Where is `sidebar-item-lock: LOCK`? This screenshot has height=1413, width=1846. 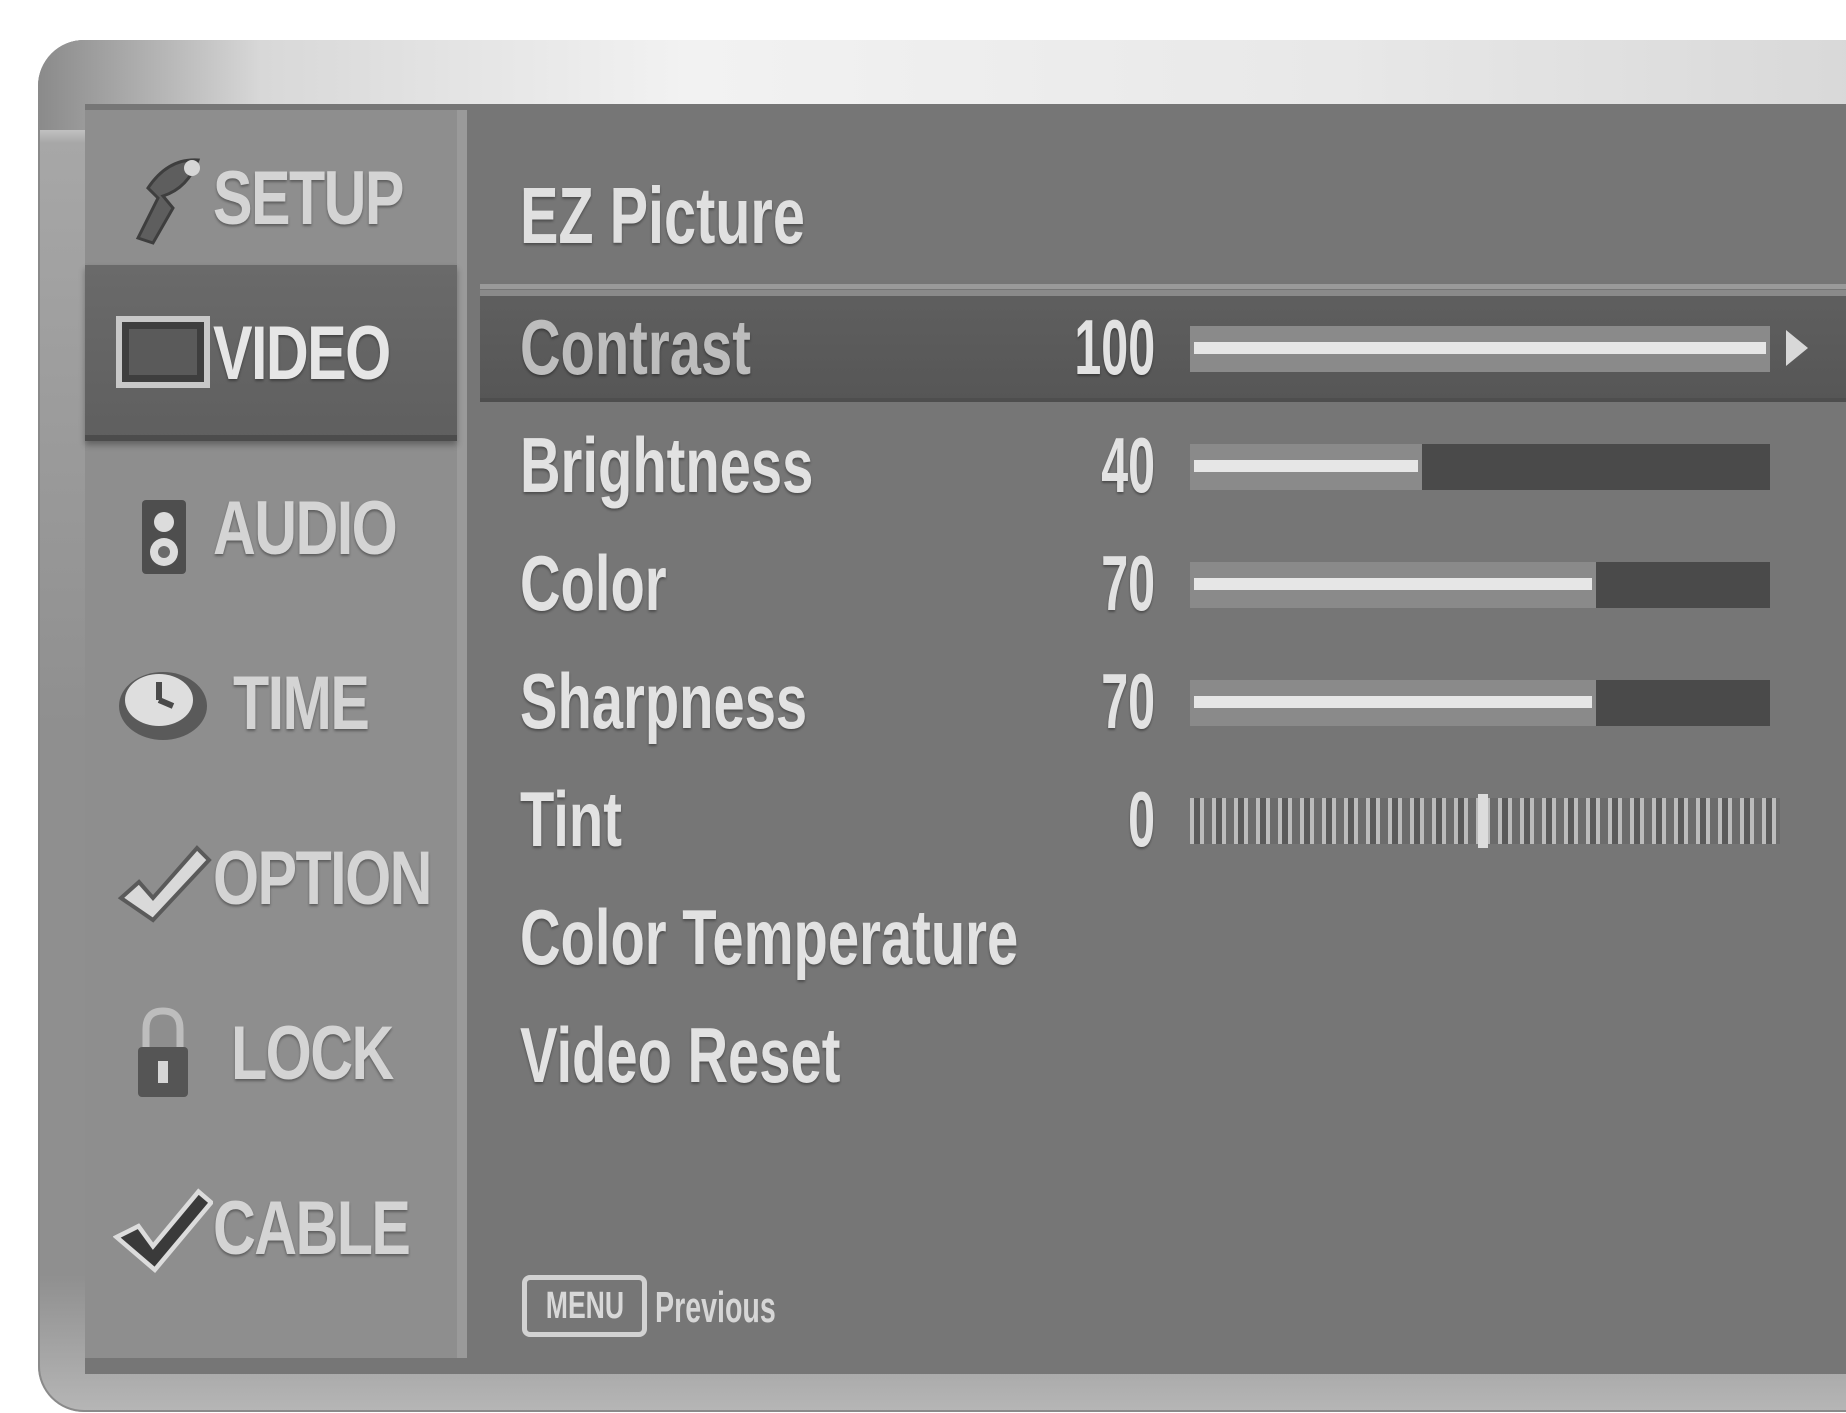
sidebar-item-lock: LOCK is located at coordinates (271, 1053).